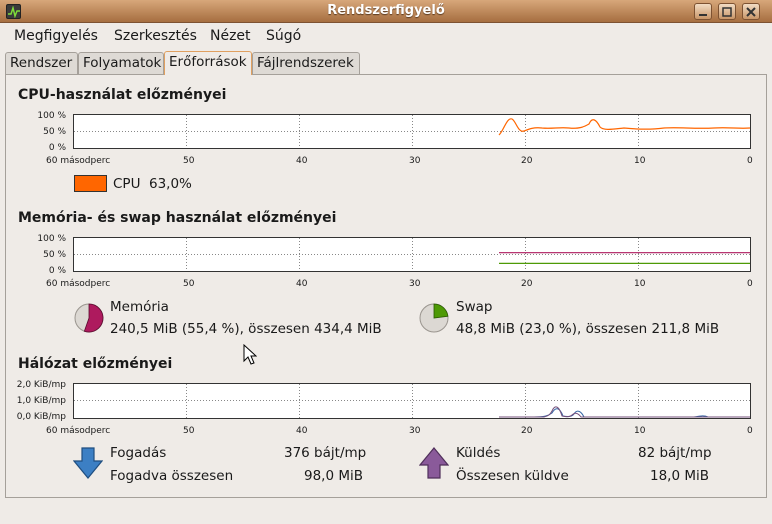 Image resolution: width=772 pixels, height=524 pixels. I want to click on memory-x-label: 20, so click(527, 284).